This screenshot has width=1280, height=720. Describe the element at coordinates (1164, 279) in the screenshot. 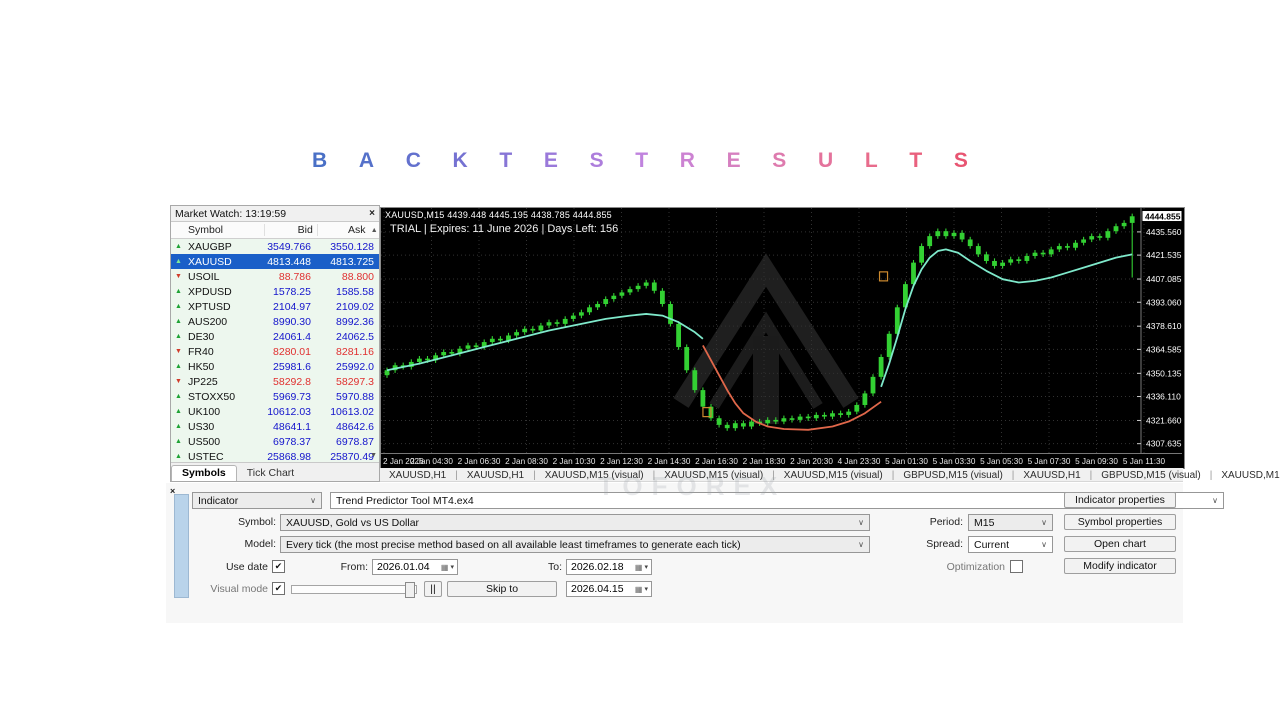

I see `svg-text: 4407.085` at that location.